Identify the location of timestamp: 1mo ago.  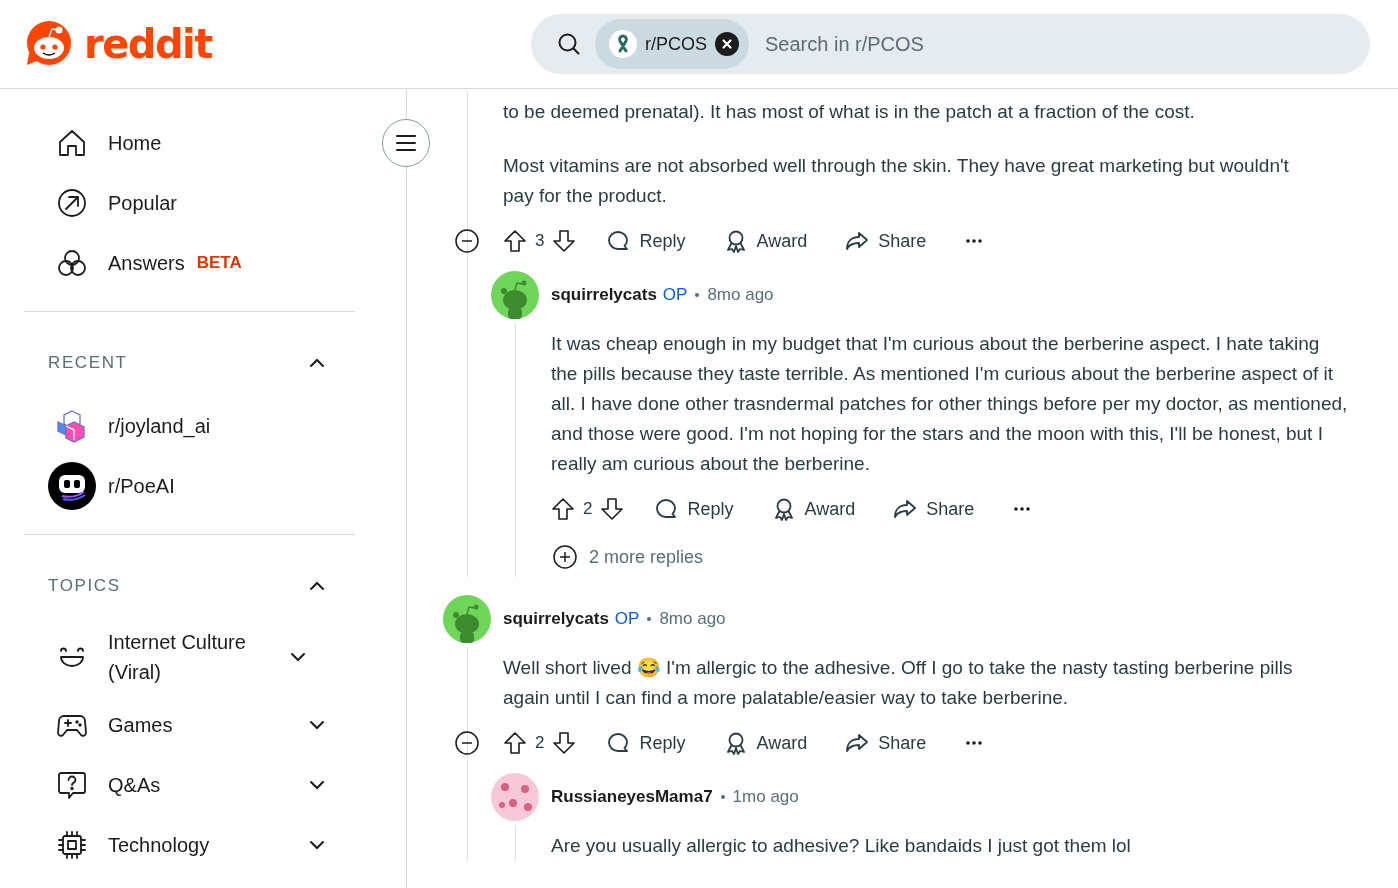
(765, 797).